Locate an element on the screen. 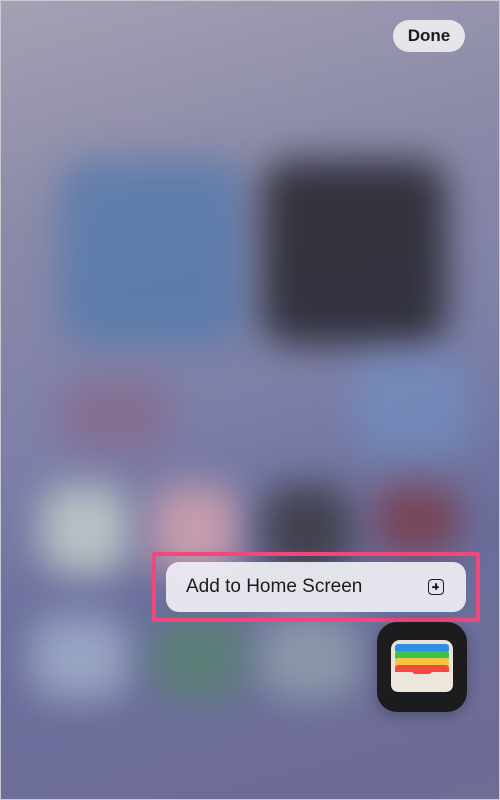 Image resolution: width=500 pixels, height=800 pixels. menu-item-label: Add to Home Screen is located at coordinates (274, 586).